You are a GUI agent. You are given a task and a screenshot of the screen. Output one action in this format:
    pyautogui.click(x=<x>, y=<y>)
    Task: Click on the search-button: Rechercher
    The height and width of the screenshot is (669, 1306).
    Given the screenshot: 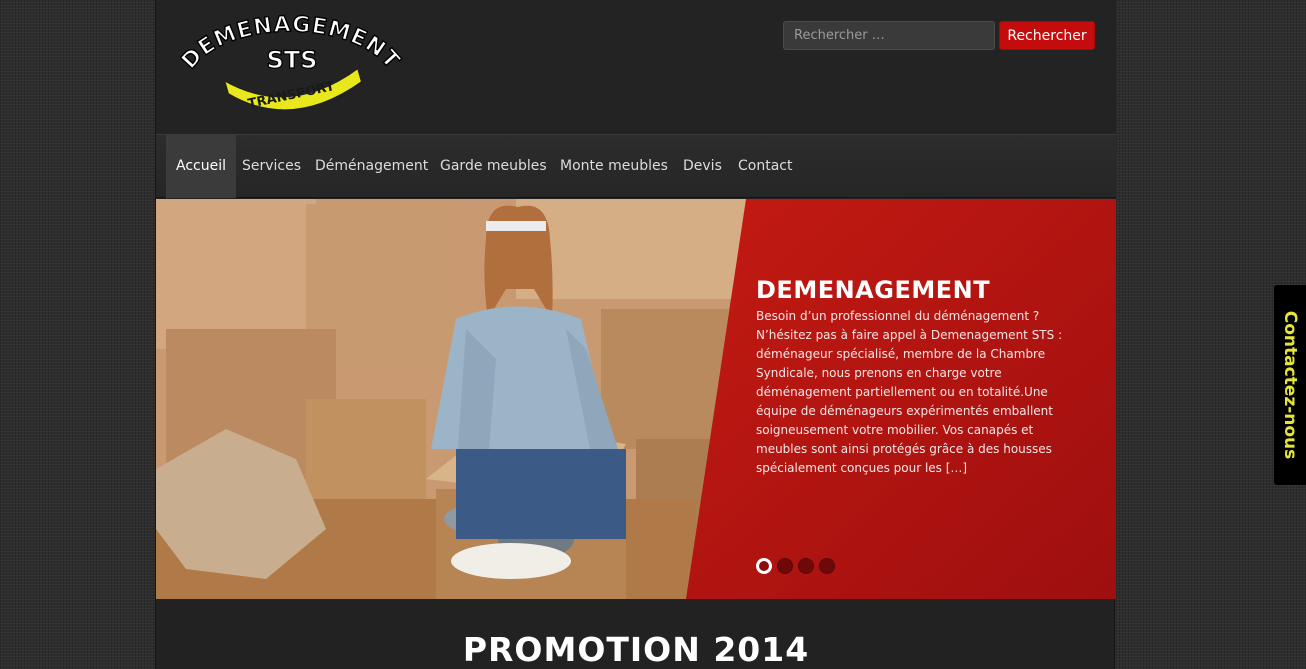 What is the action you would take?
    pyautogui.click(x=1047, y=35)
    